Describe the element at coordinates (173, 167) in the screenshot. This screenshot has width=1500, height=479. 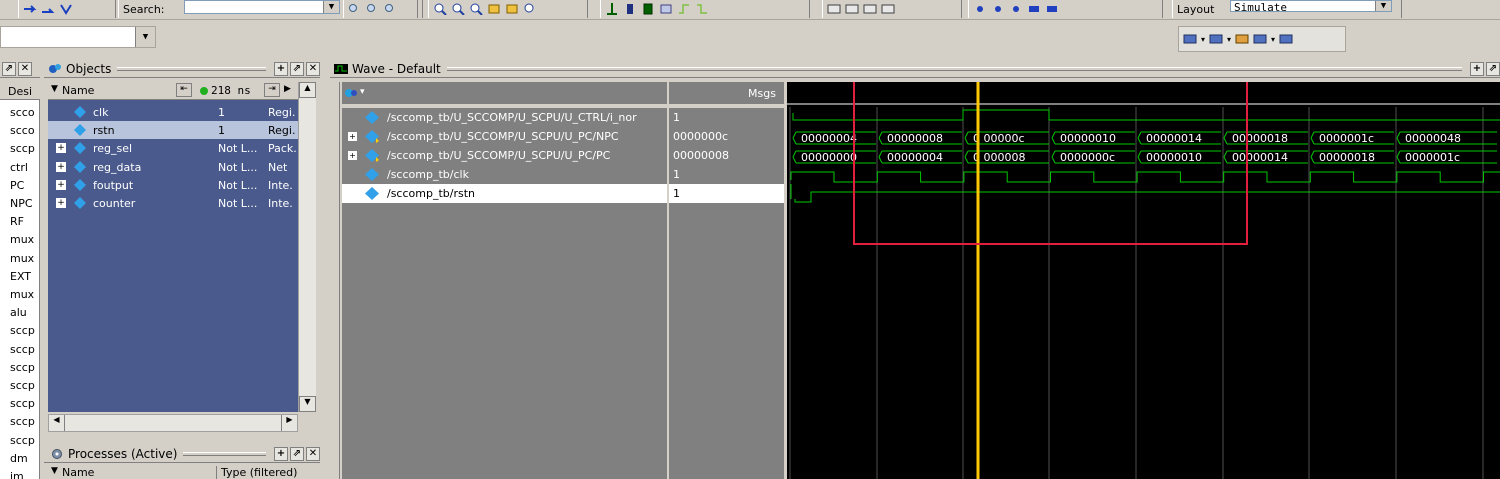
I see `object-row-reg_data: + reg_data Not L... Net` at that location.